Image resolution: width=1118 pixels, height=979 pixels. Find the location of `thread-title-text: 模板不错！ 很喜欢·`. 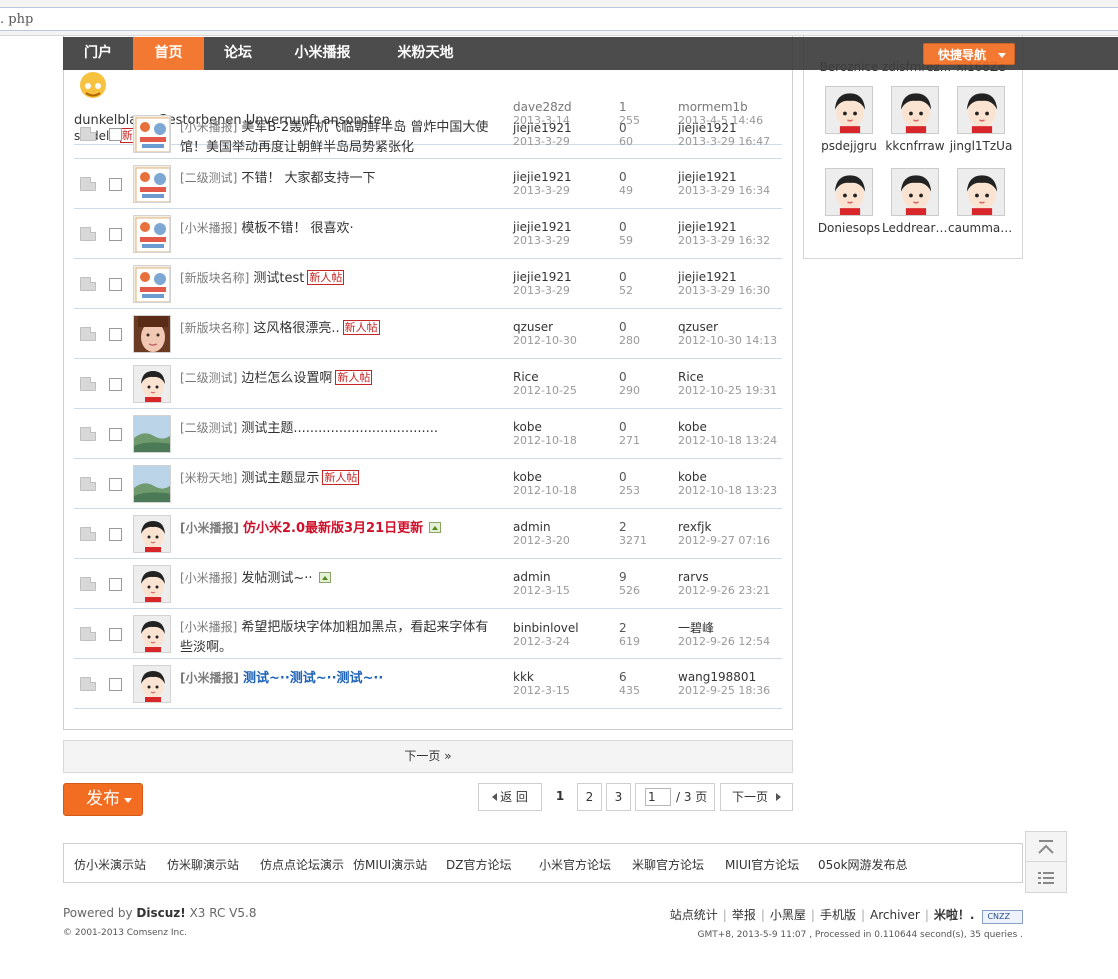

thread-title-text: 模板不错！ 很喜欢· is located at coordinates (297, 228).